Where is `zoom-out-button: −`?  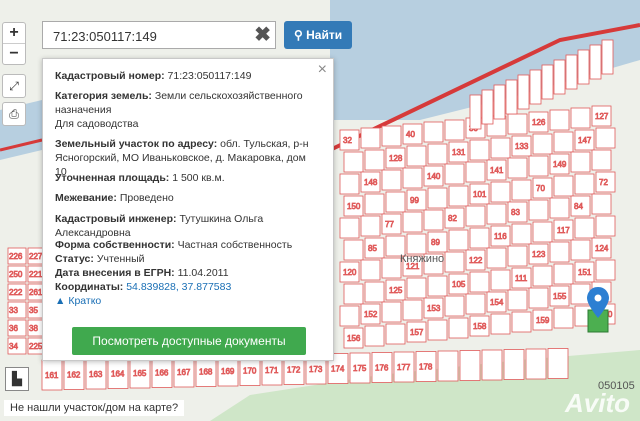
zoom-out-button: − is located at coordinates (14, 53).